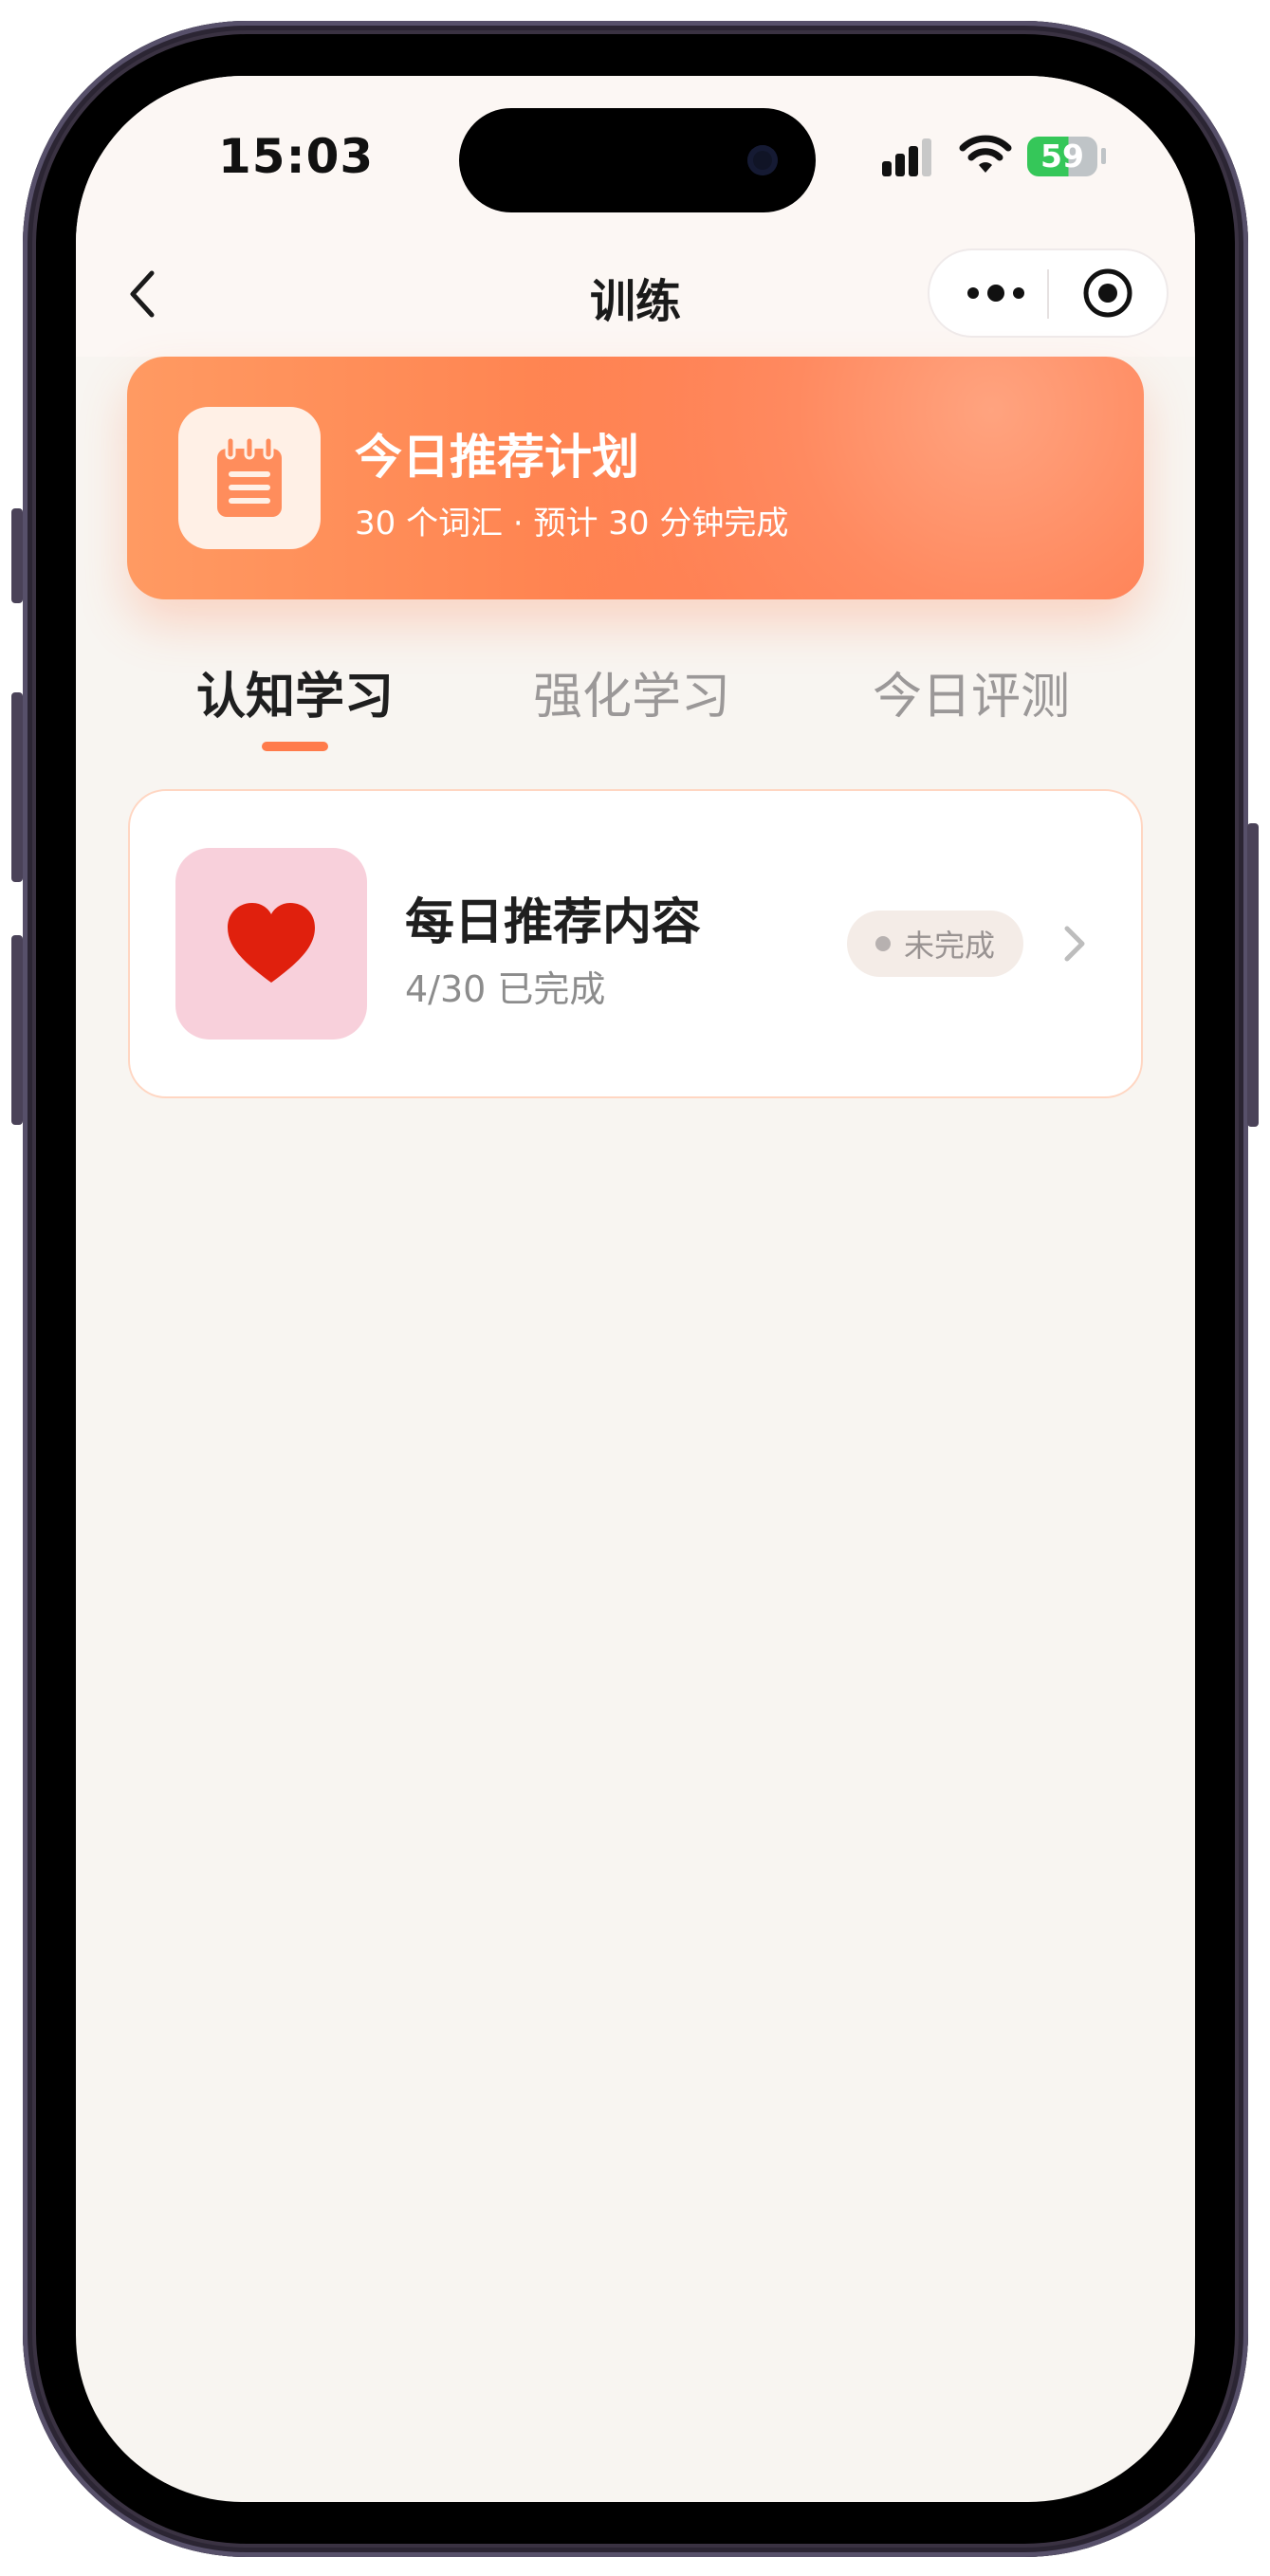 The height and width of the screenshot is (2576, 1270). I want to click on chevron-right-icon, so click(1073, 944).